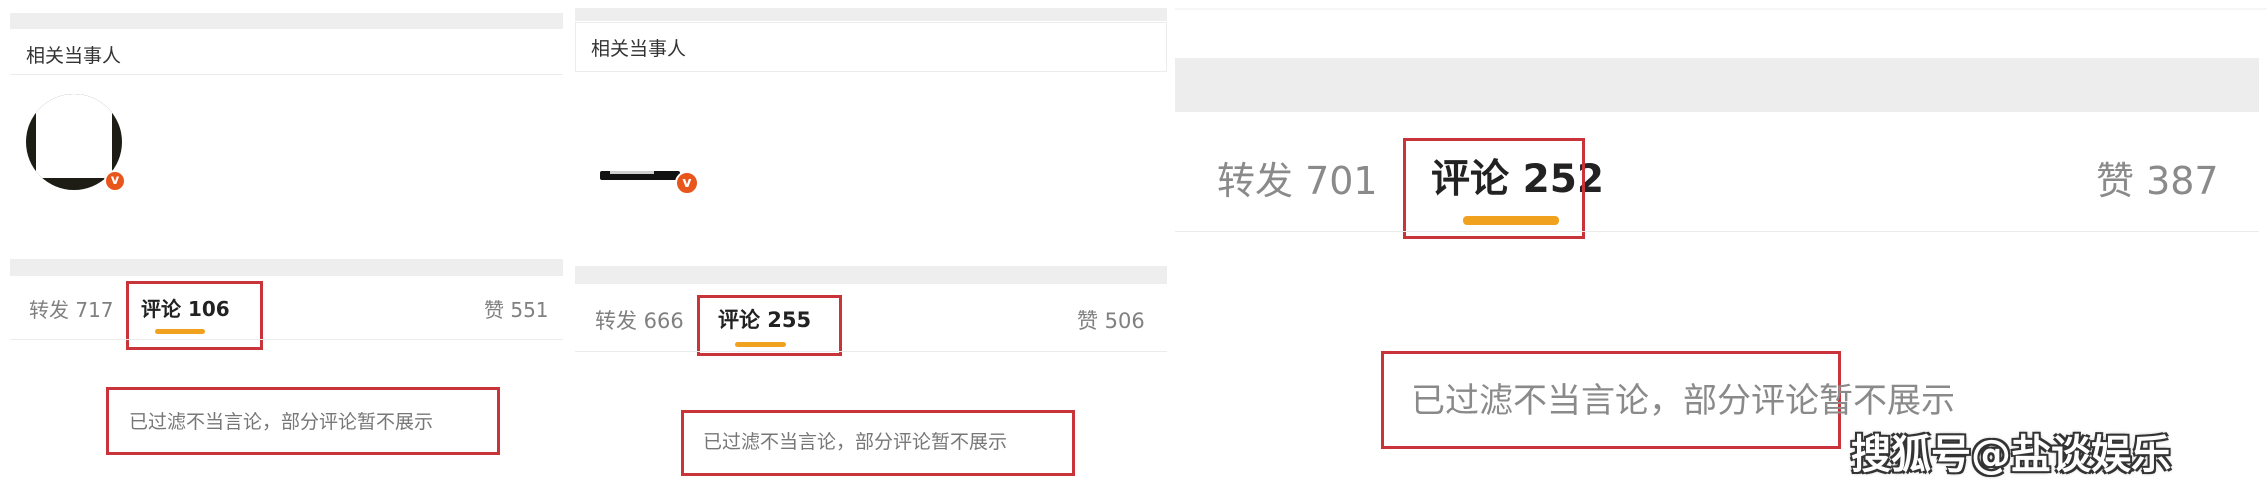 This screenshot has width=2267, height=497. What do you see at coordinates (2011, 455) in the screenshot?
I see `source-watermark: 搜狐号@盐谈娱乐` at bounding box center [2011, 455].